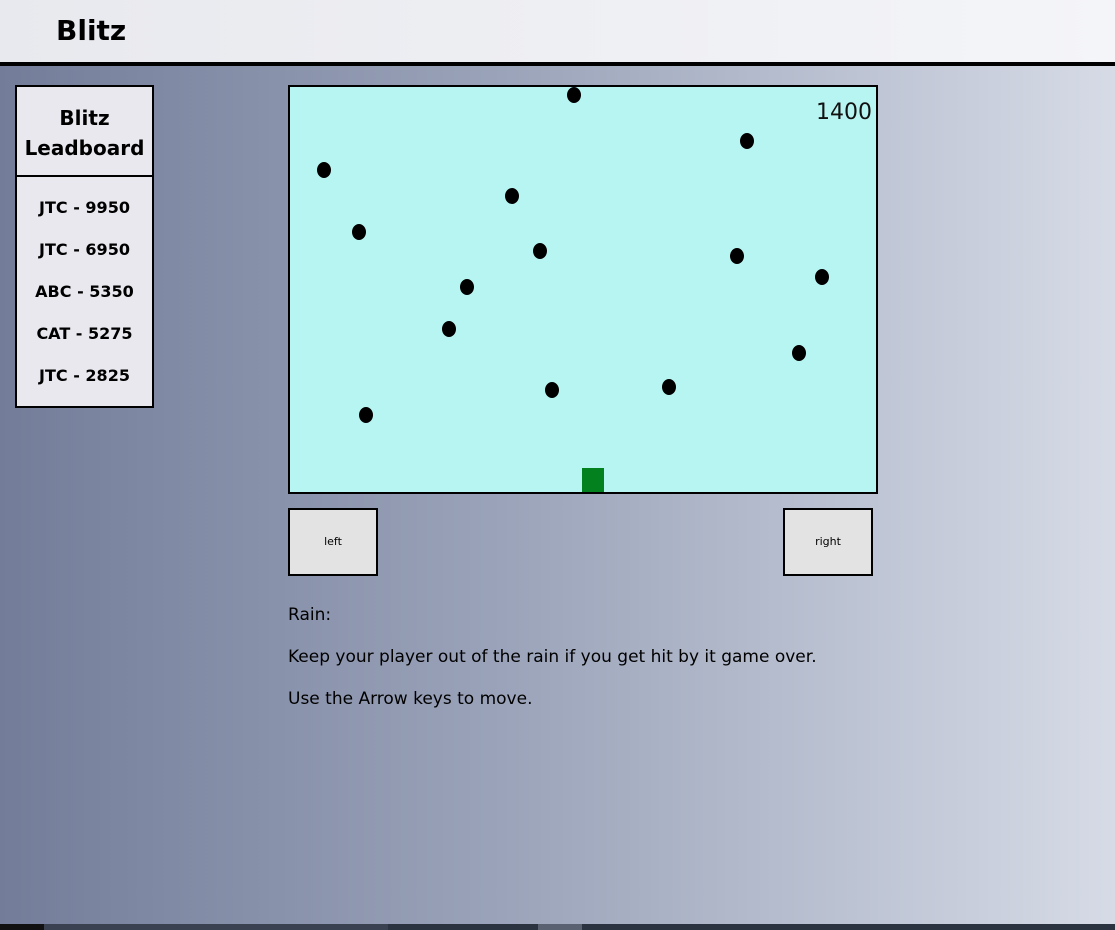 This screenshot has height=930, width=1115. Describe the element at coordinates (593, 480) in the screenshot. I see `player` at that location.